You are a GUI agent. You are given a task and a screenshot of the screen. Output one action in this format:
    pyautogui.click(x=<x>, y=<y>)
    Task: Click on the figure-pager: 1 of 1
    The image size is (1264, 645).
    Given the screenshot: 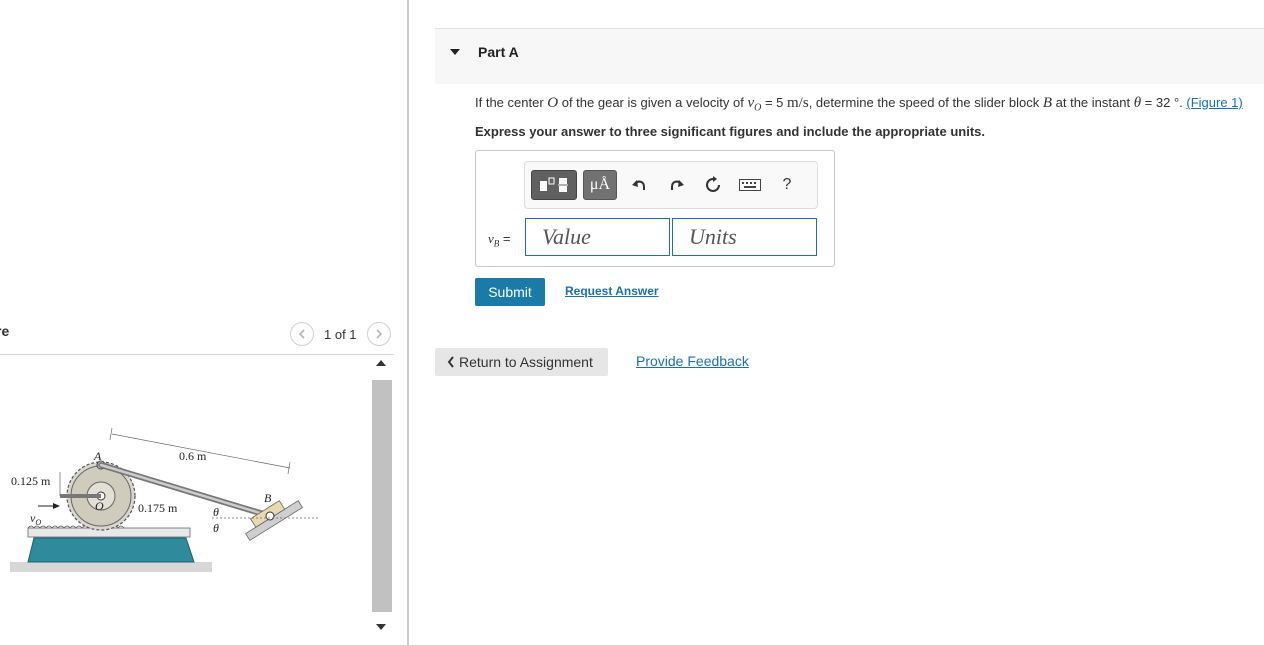 What is the action you would take?
    pyautogui.click(x=340, y=334)
    